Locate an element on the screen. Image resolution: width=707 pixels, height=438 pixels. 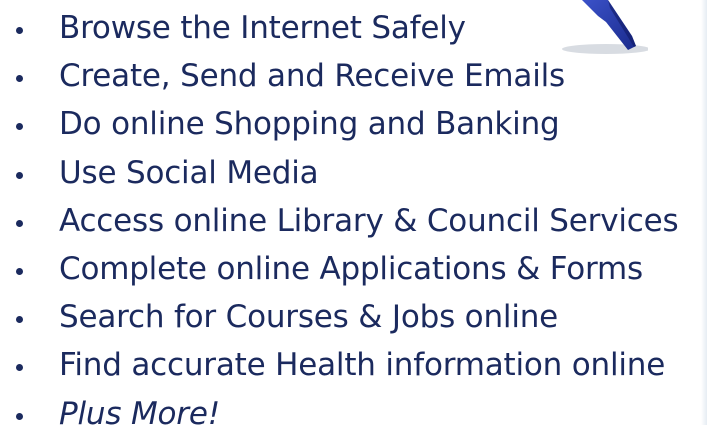
list-item: Search for Courses & Jobs online is located at coordinates (353, 317).